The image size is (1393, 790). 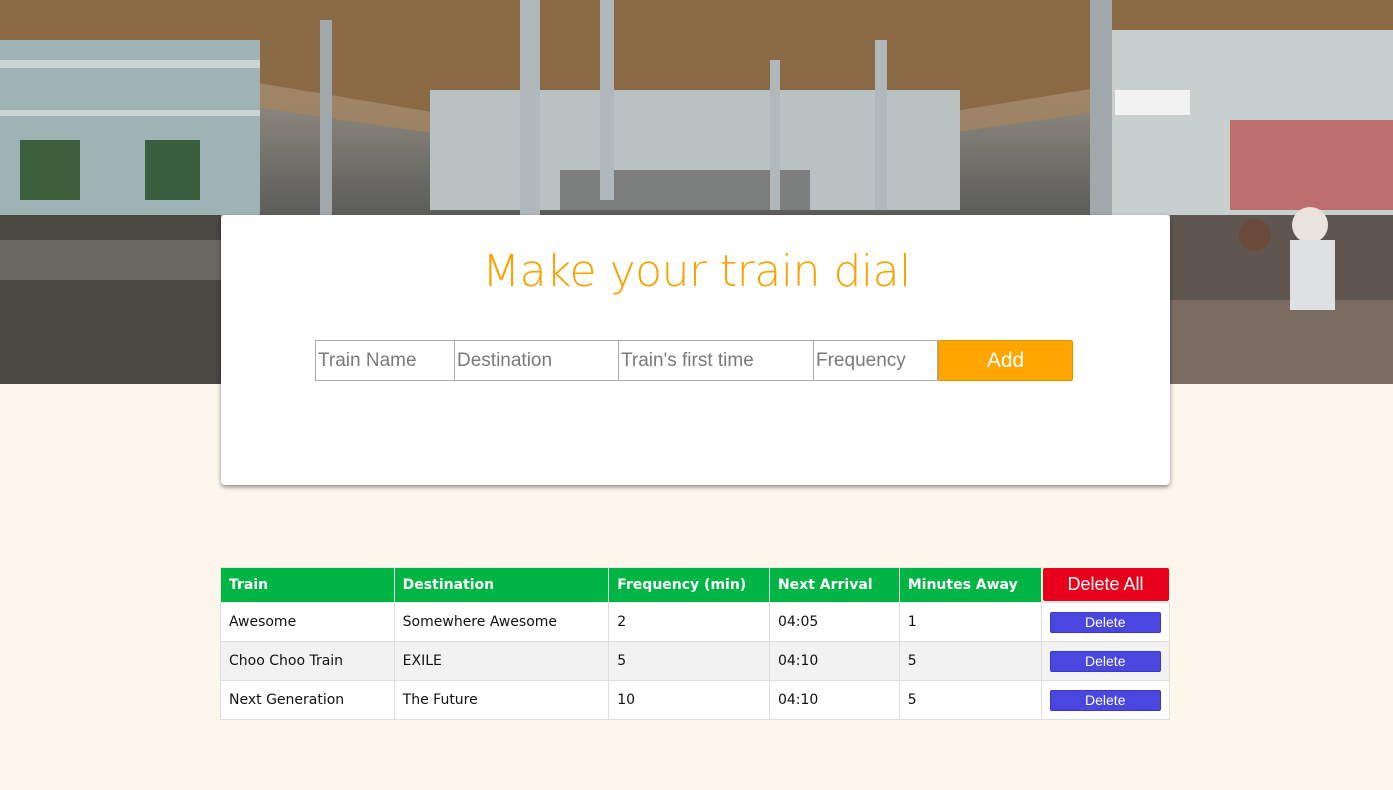 I want to click on header-actions: Delete All, so click(x=1105, y=585).